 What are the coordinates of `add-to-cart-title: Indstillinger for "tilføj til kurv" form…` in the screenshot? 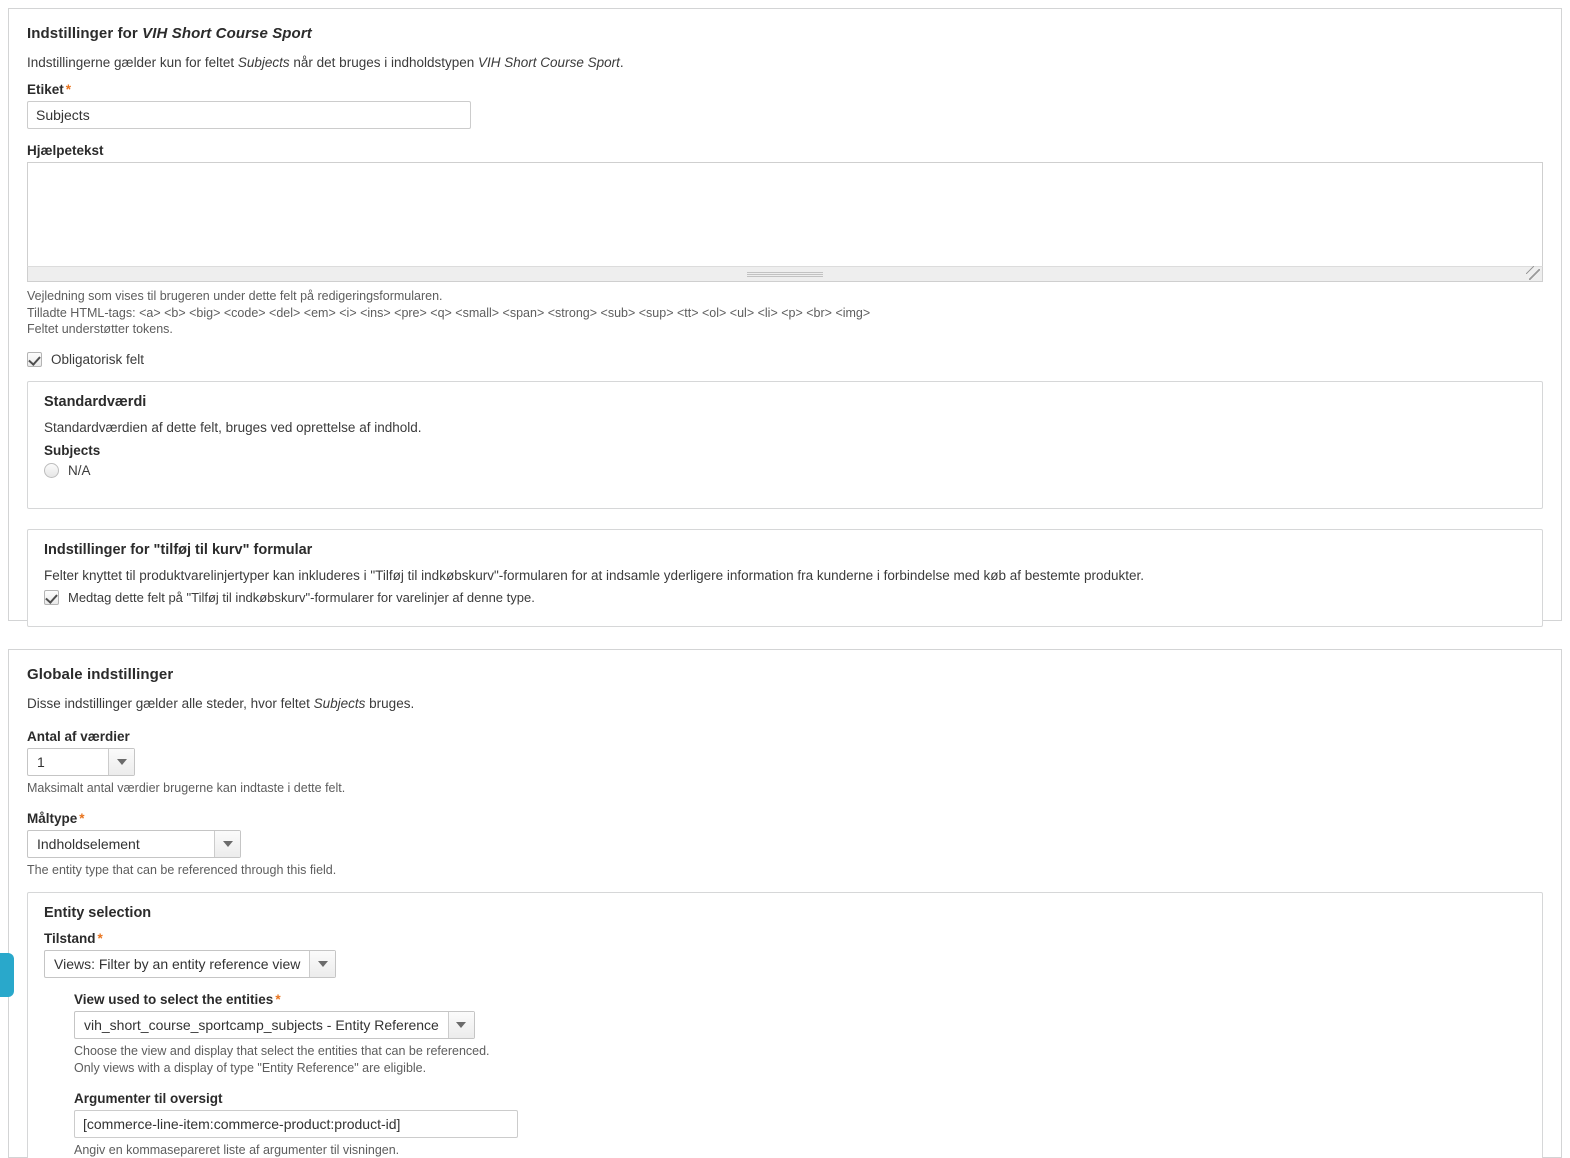 It's located at (178, 550).